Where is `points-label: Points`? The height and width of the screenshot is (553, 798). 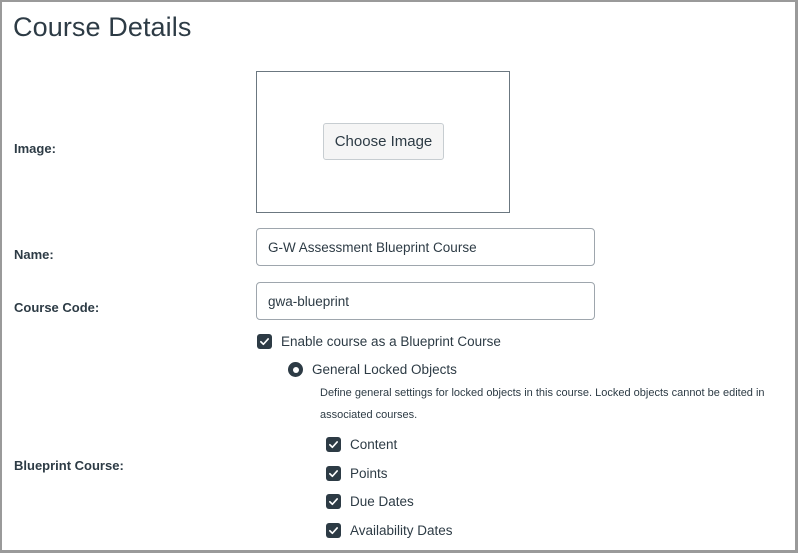
points-label: Points is located at coordinates (369, 473).